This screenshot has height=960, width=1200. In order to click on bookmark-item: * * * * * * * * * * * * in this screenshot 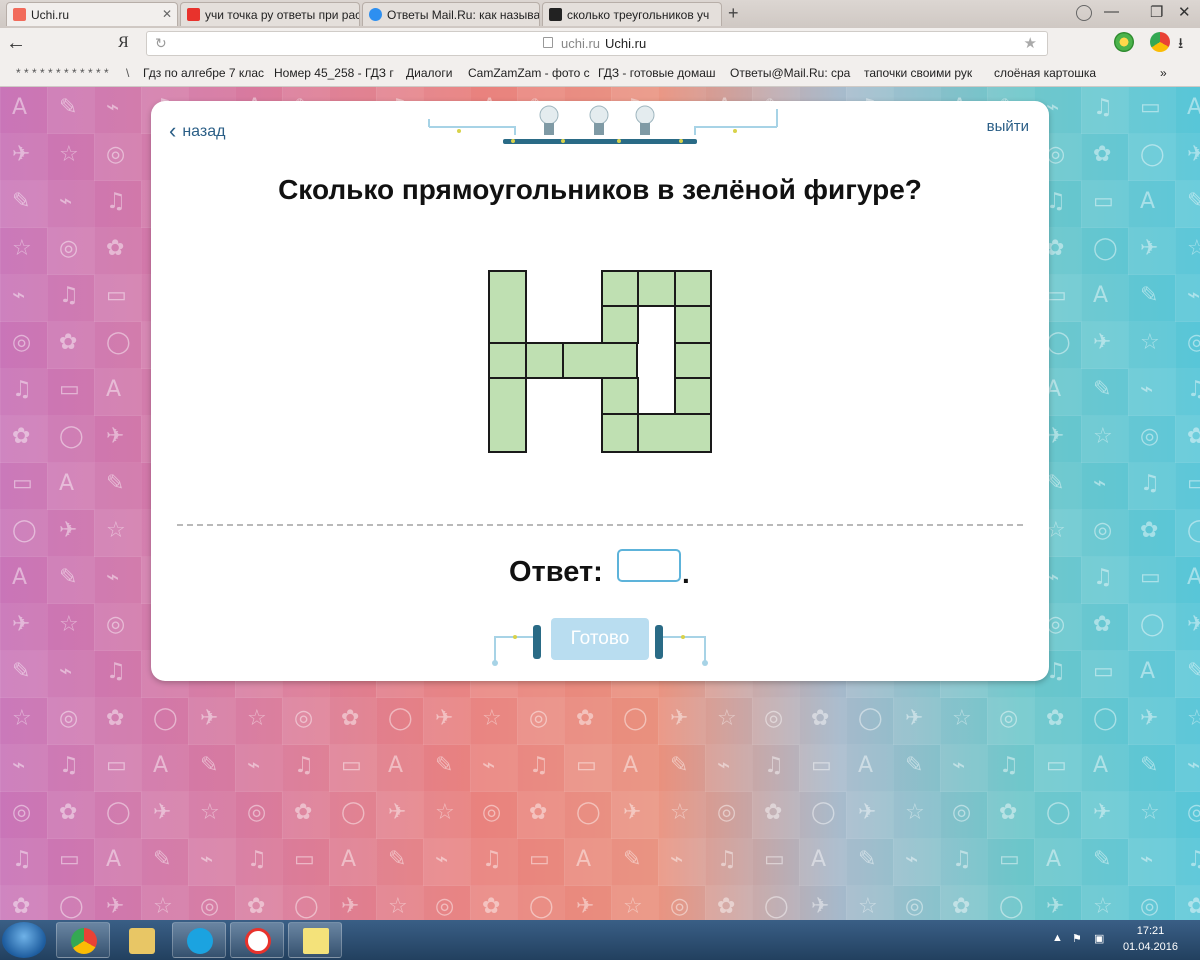, I will do `click(62, 73)`.